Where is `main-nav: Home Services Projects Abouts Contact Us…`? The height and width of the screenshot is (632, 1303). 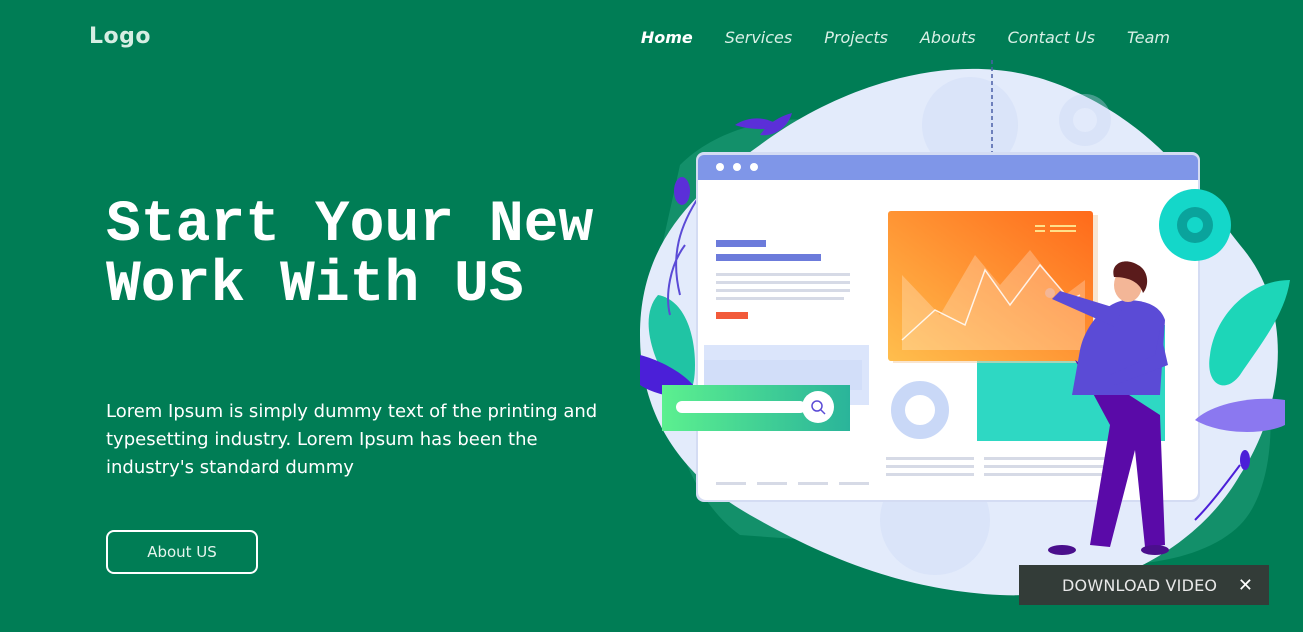
main-nav: Home Services Projects Abouts Contact Us… is located at coordinates (889, 37).